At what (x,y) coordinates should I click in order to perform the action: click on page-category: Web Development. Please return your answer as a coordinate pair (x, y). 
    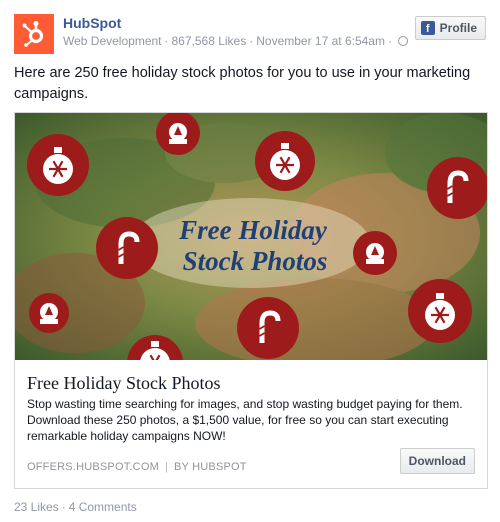
    Looking at the image, I should click on (112, 41).